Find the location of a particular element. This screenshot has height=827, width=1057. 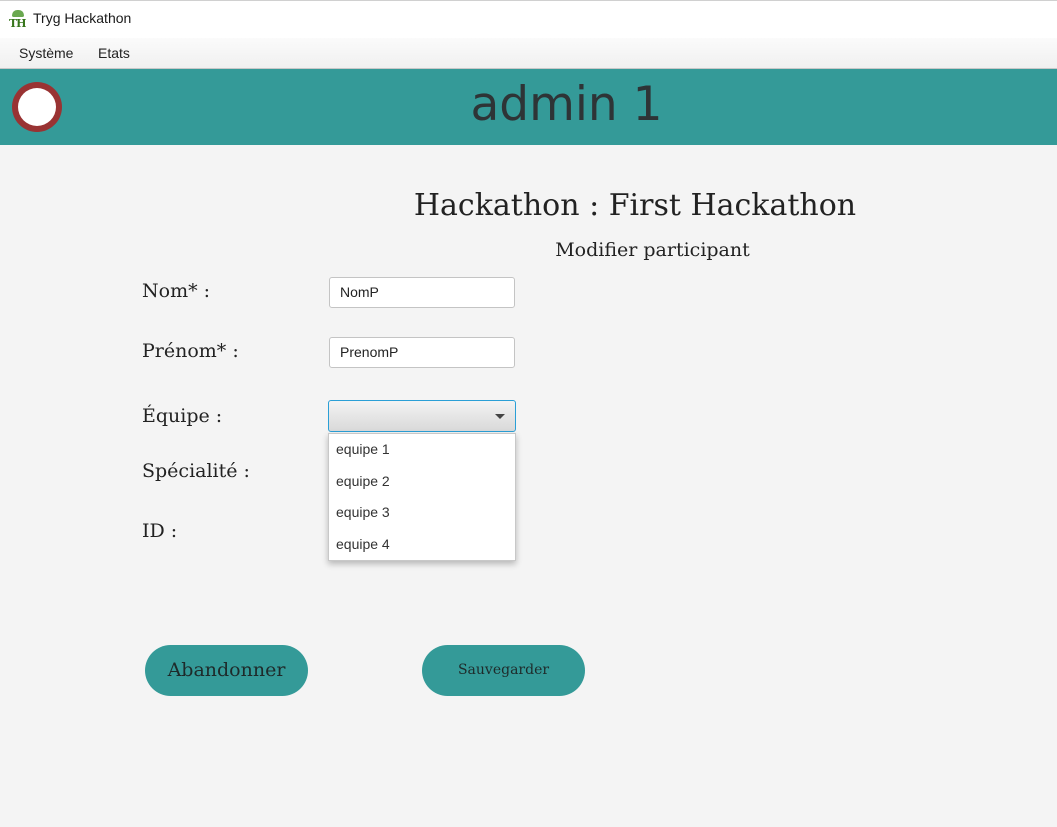

menu-bar: Système Etats is located at coordinates (528, 53).